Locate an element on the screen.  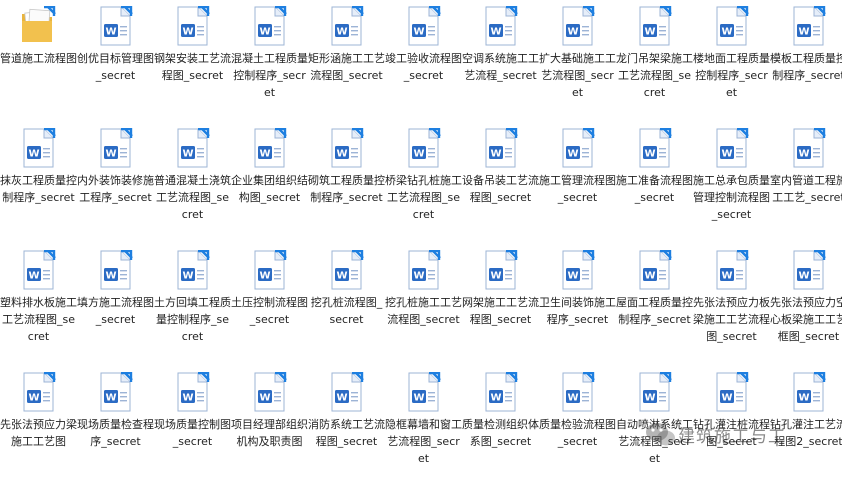
file-item: W 施工管理流程图_secret is located at coordinates (577, 183).